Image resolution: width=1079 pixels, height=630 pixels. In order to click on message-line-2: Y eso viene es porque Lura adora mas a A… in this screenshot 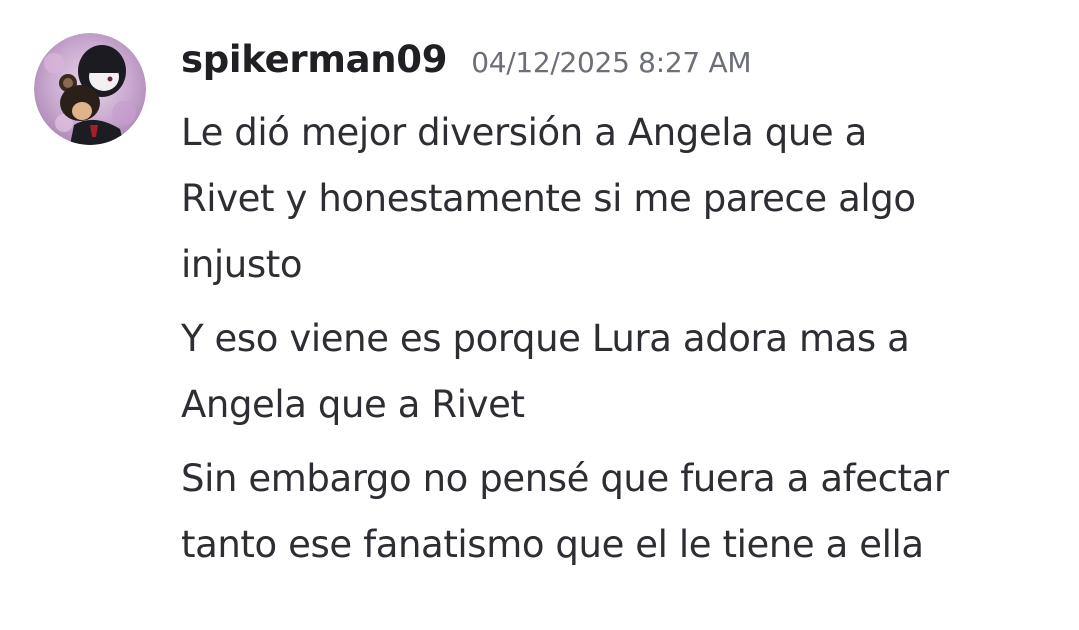, I will do `click(545, 371)`.